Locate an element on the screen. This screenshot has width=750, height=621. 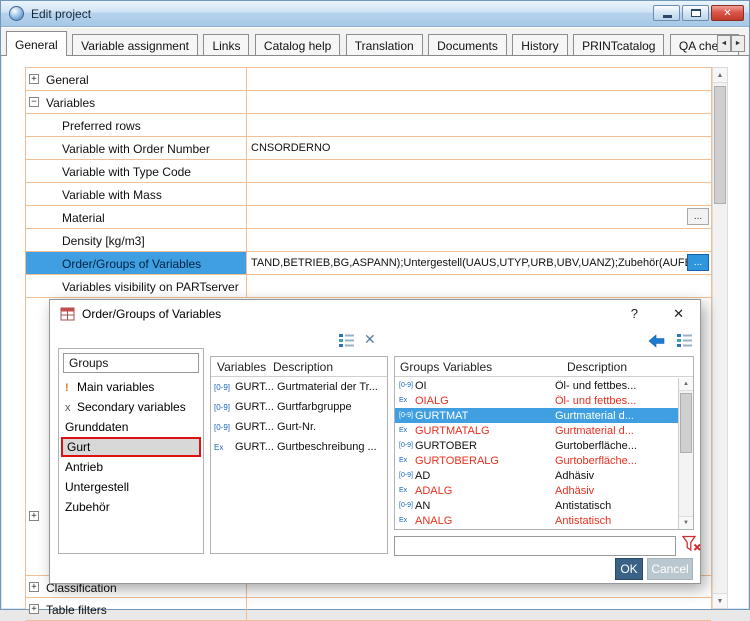
property-label: Table filters is located at coordinates (144, 609).